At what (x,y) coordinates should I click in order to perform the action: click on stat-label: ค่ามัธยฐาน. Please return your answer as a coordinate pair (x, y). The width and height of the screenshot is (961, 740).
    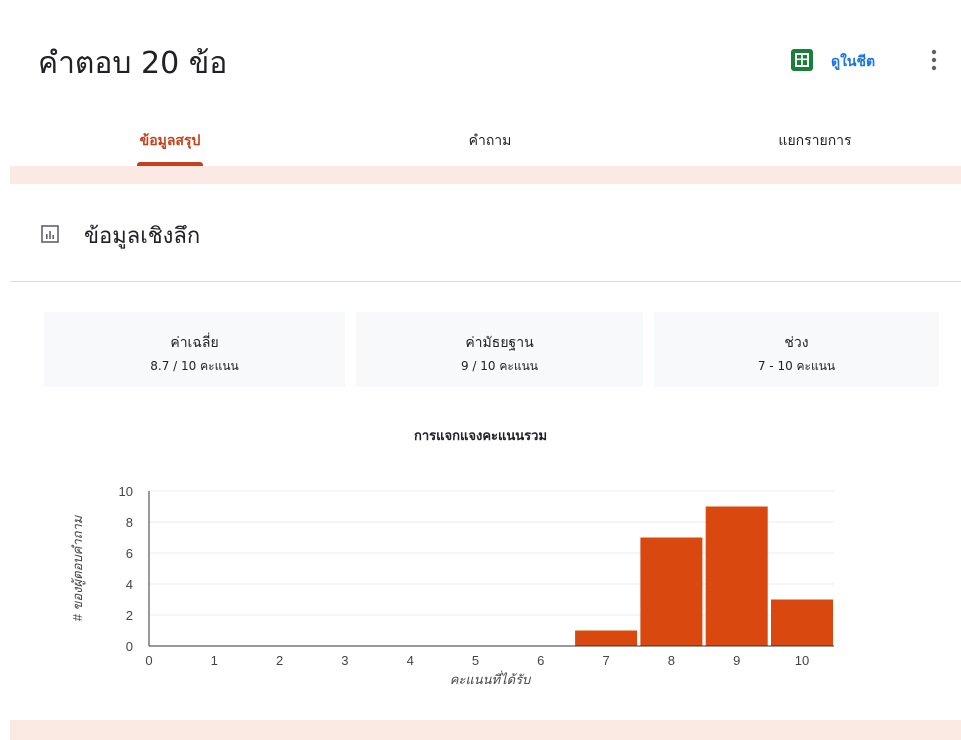
    Looking at the image, I should click on (499, 343).